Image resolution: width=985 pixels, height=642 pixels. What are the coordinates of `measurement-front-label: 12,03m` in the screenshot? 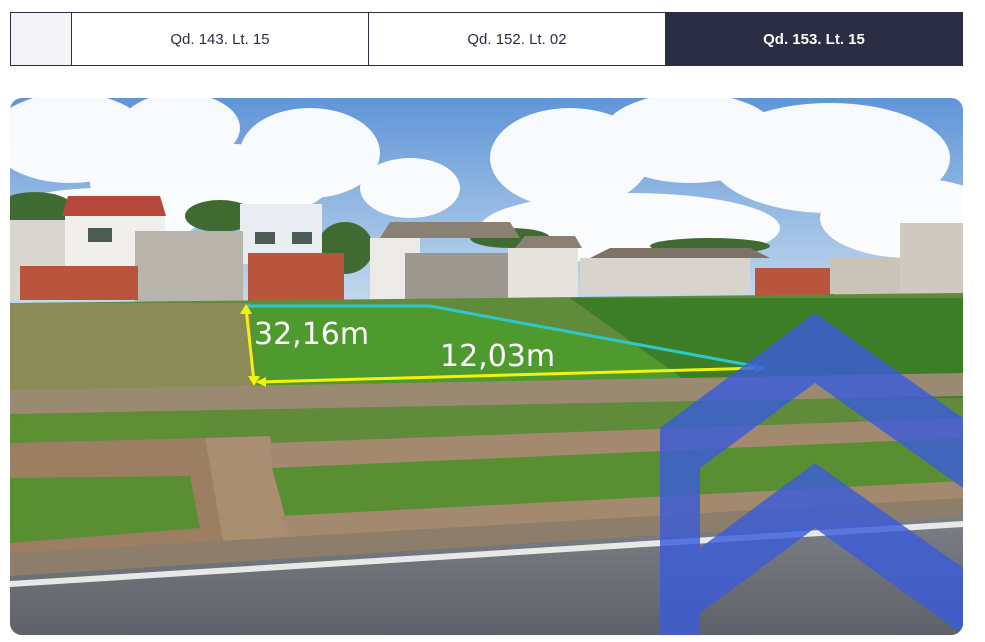 It's located at (497, 356).